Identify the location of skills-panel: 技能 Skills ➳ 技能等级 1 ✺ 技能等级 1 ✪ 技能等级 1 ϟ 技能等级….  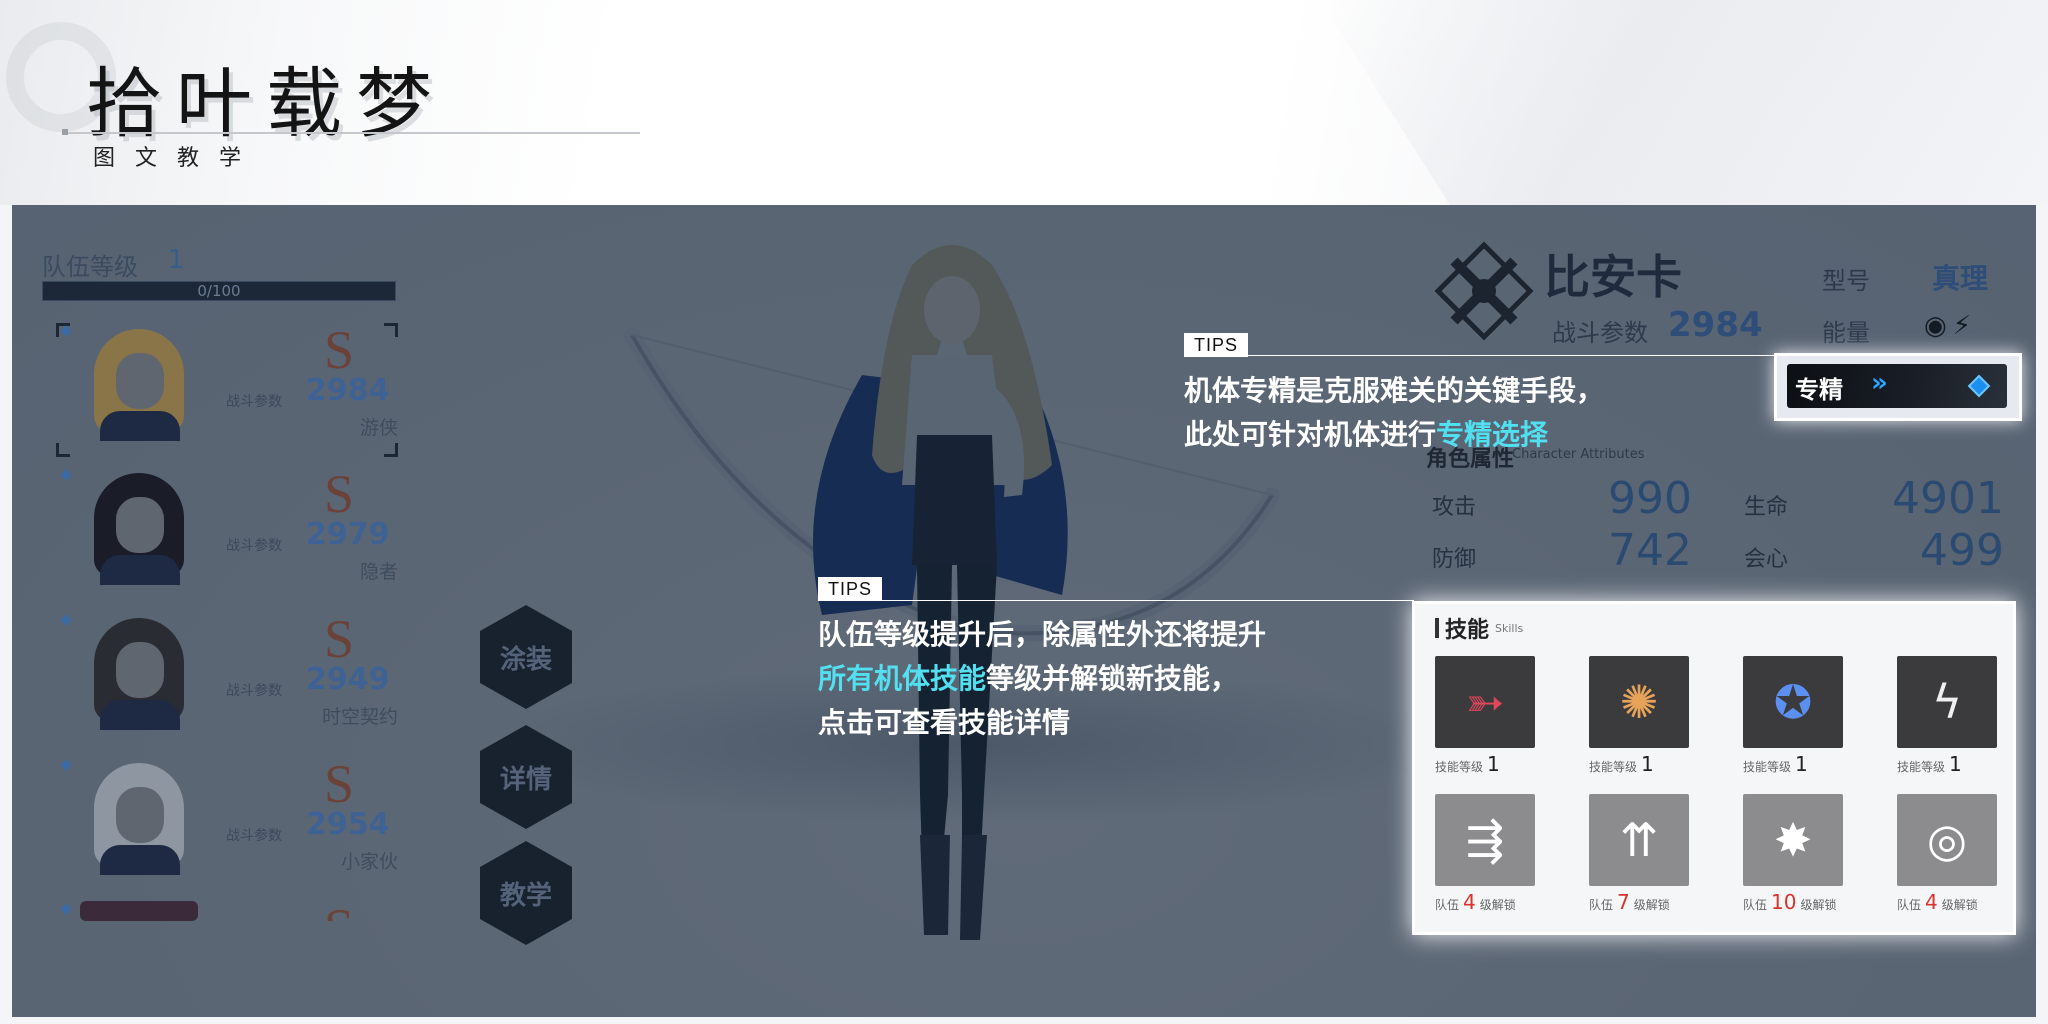
(1714, 768).